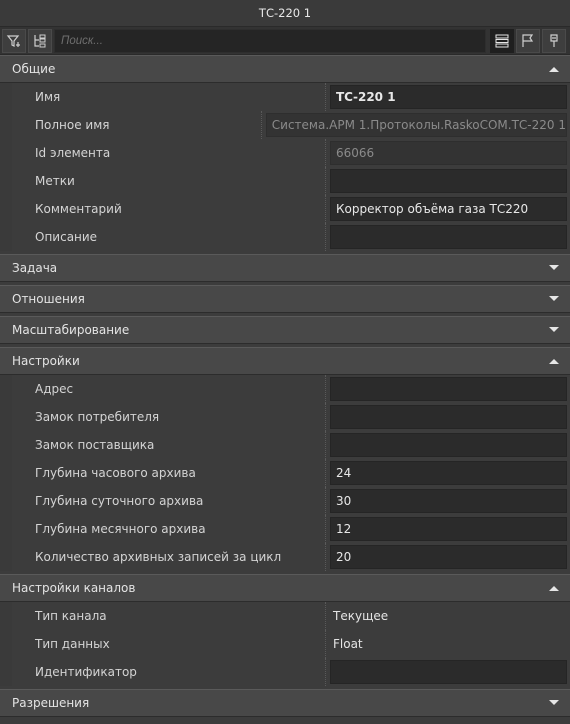 The width and height of the screenshot is (570, 724). What do you see at coordinates (163, 389) in the screenshot?
I see `property-label: Адрес` at bounding box center [163, 389].